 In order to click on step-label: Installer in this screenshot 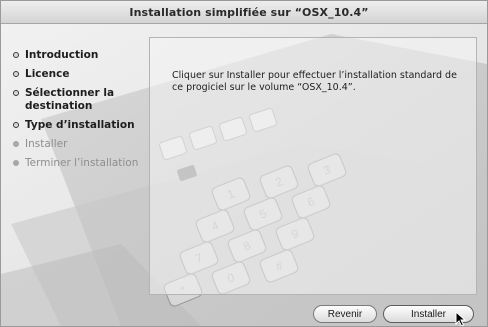, I will do `click(46, 144)`.